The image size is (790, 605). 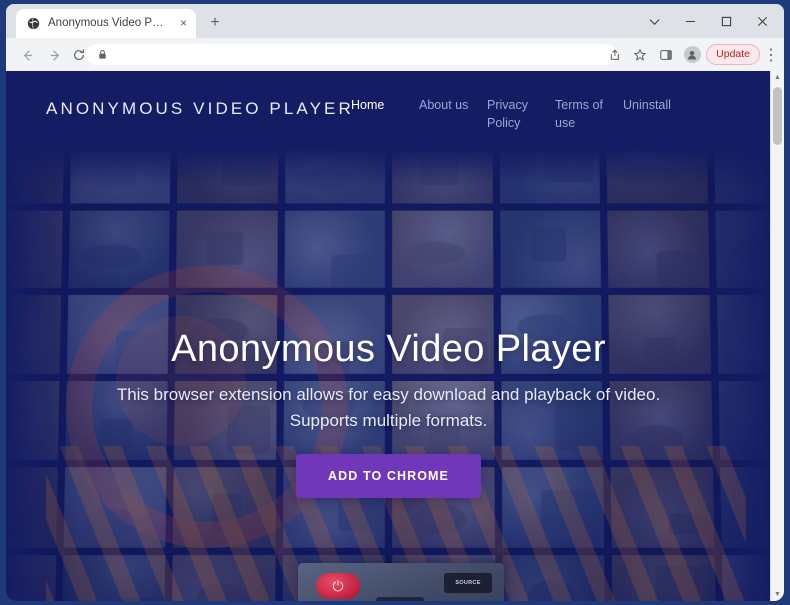 I want to click on tv-remote-photo: ⏻ SOURCE HDMI 123456789 TTX/MIX 0 PRE-CH, so click(x=401, y=582).